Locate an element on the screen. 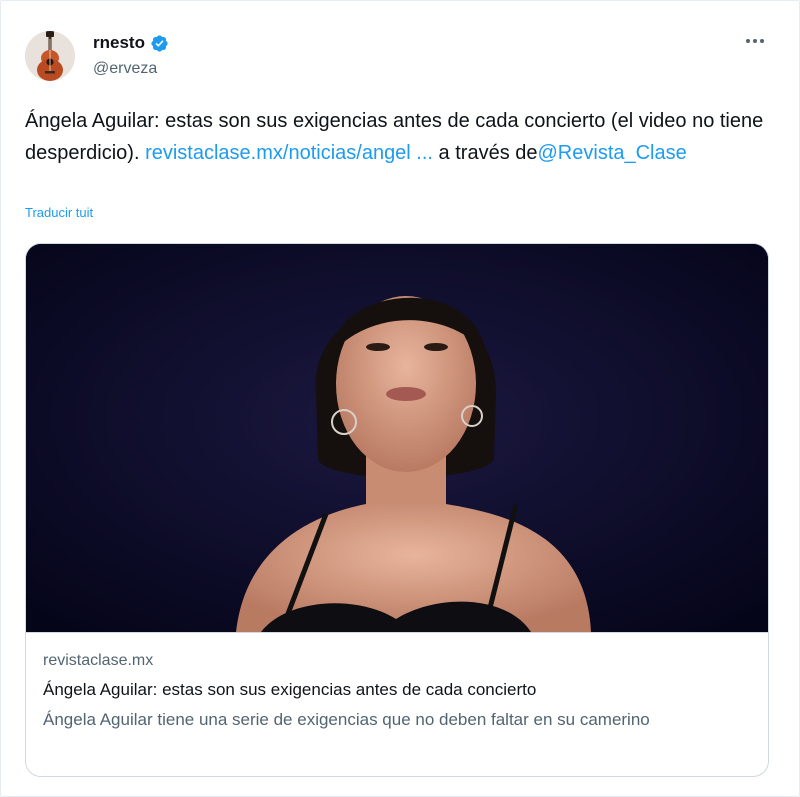 This screenshot has width=800, height=797. author-name: rnesto is located at coordinates (119, 43).